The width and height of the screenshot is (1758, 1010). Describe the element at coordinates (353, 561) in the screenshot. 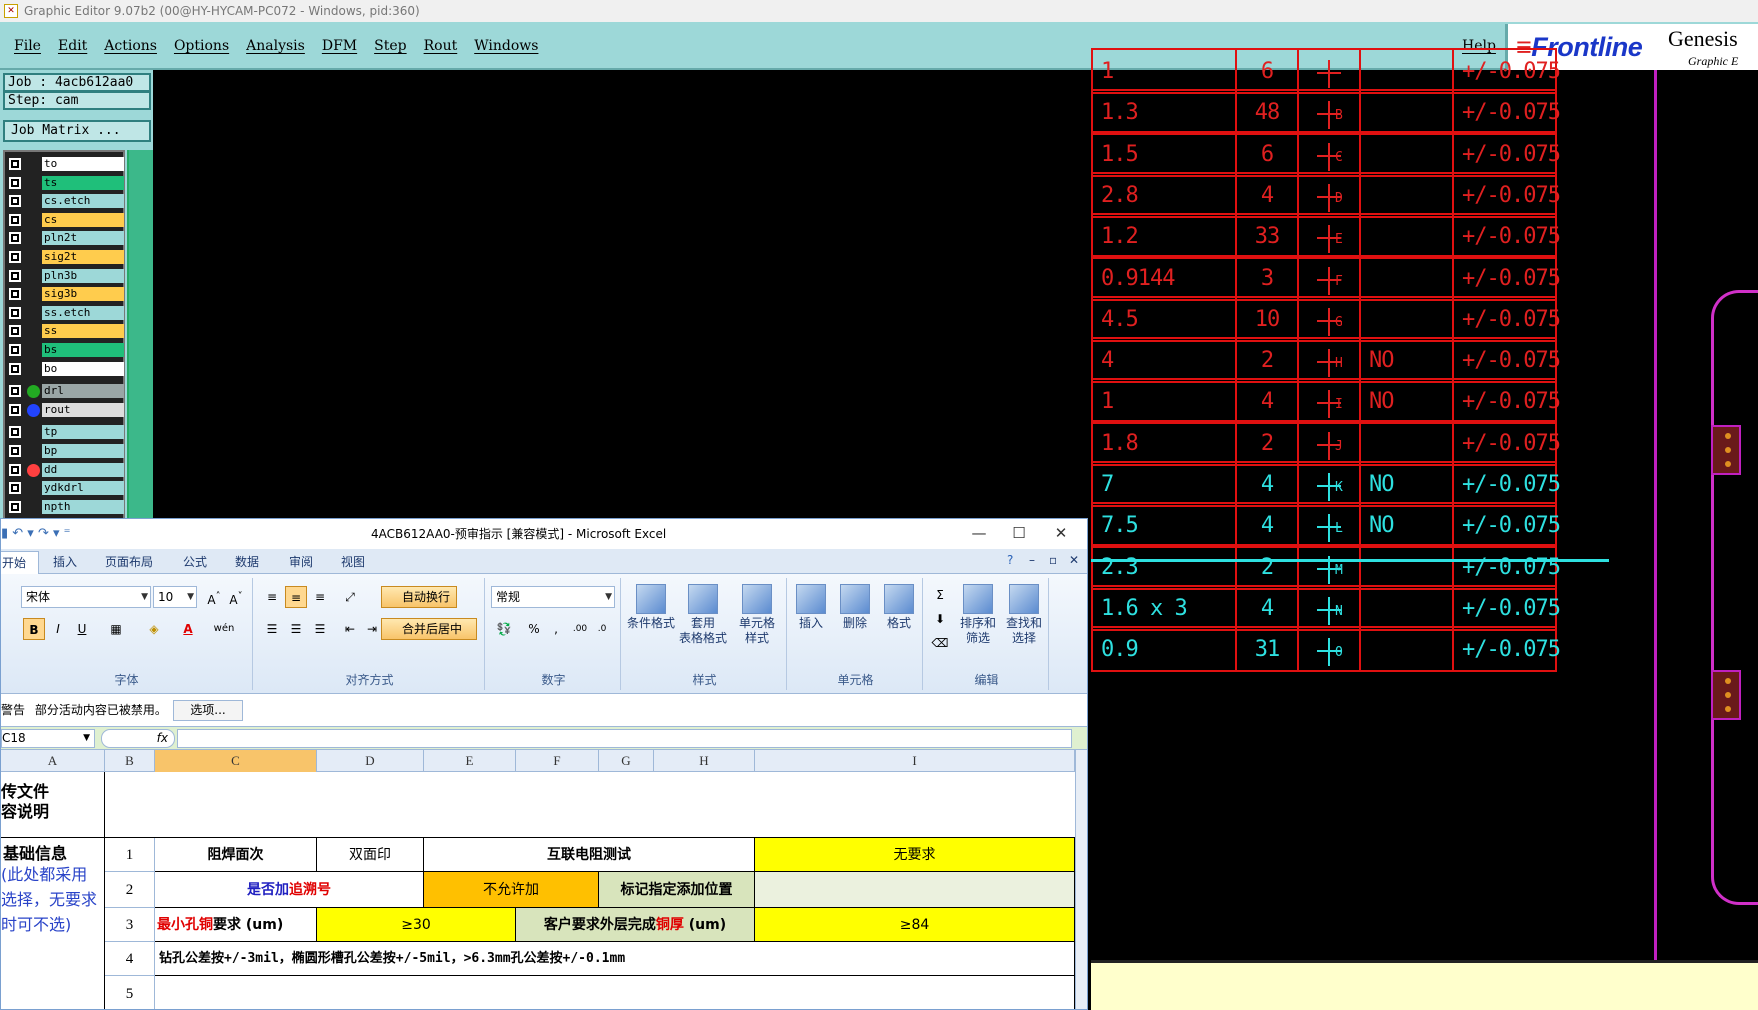

I see `tab-view: 视图` at that location.